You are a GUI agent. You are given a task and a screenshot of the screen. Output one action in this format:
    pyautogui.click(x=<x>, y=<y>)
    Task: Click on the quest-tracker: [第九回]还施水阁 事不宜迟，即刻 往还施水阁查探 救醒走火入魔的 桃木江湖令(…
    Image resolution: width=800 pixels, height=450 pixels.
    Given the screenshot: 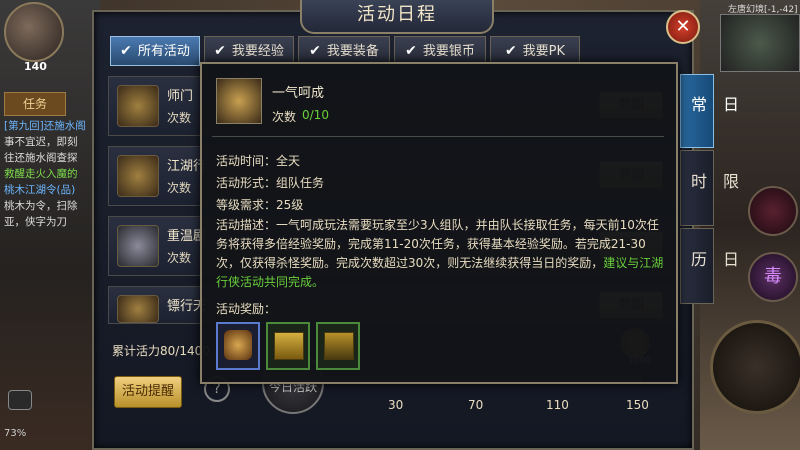 What is the action you would take?
    pyautogui.click(x=49, y=174)
    